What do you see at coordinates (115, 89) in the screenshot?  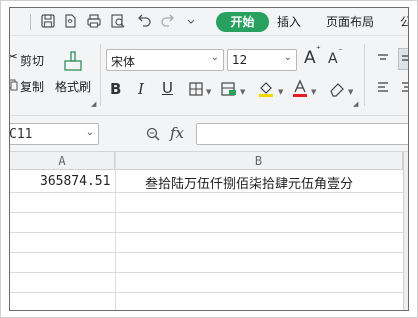 I see `bold-button: B` at bounding box center [115, 89].